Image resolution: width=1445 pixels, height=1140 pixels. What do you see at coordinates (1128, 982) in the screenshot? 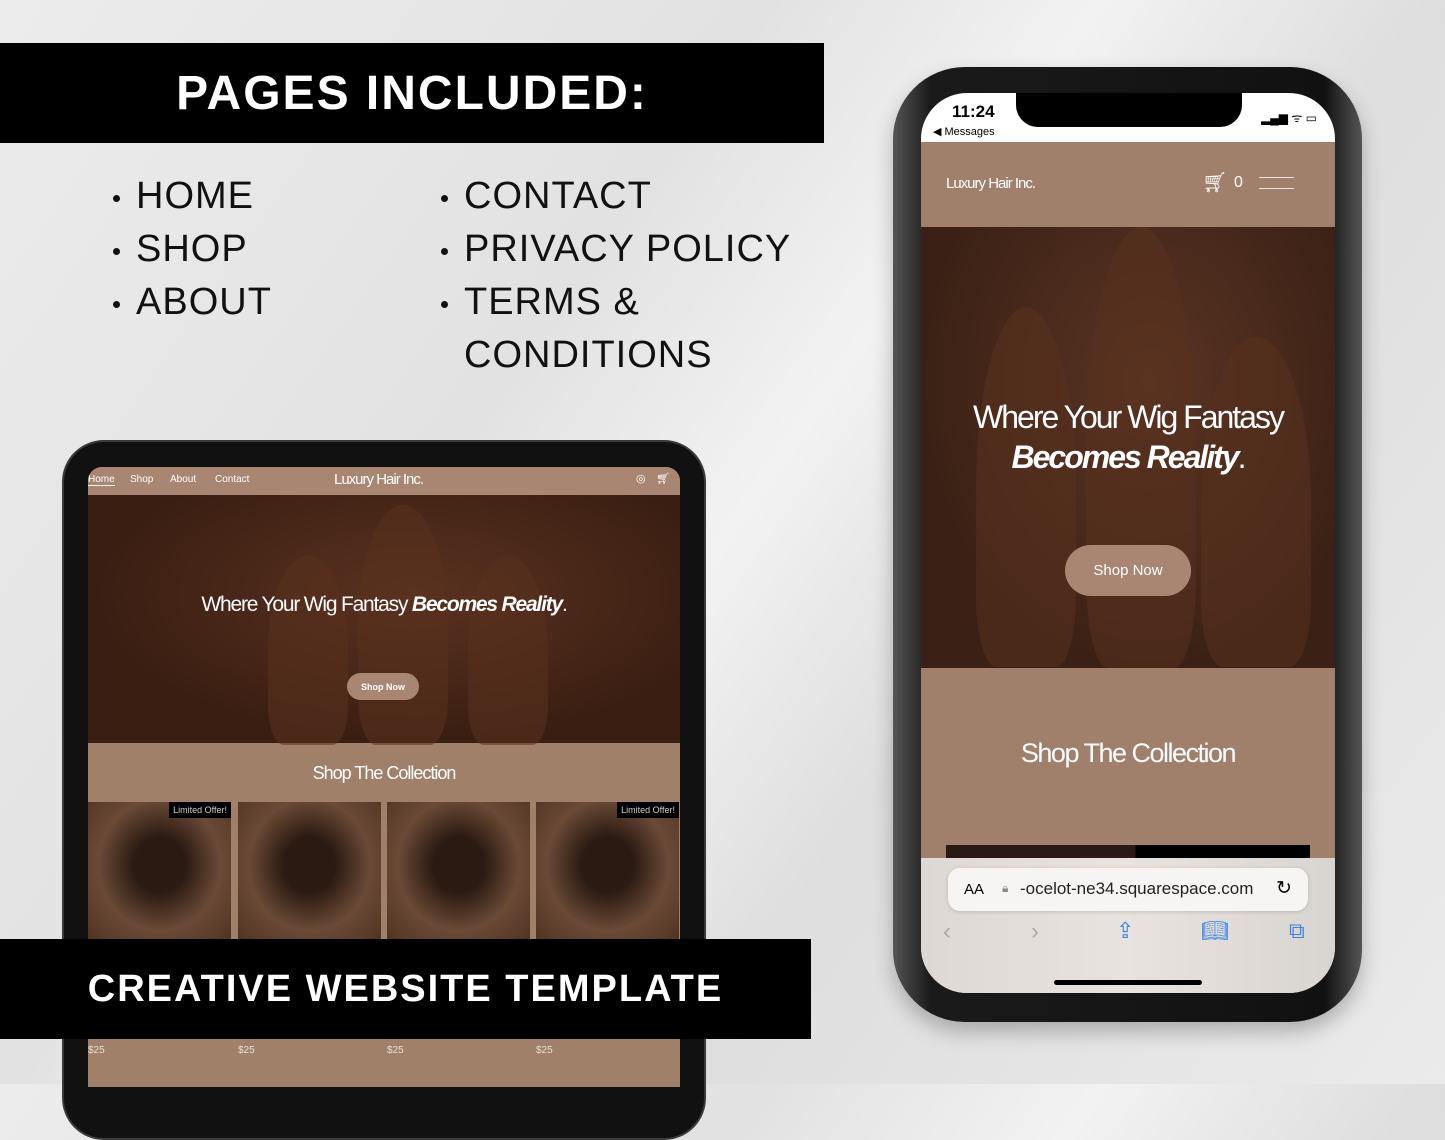
I see `home-indicator` at bounding box center [1128, 982].